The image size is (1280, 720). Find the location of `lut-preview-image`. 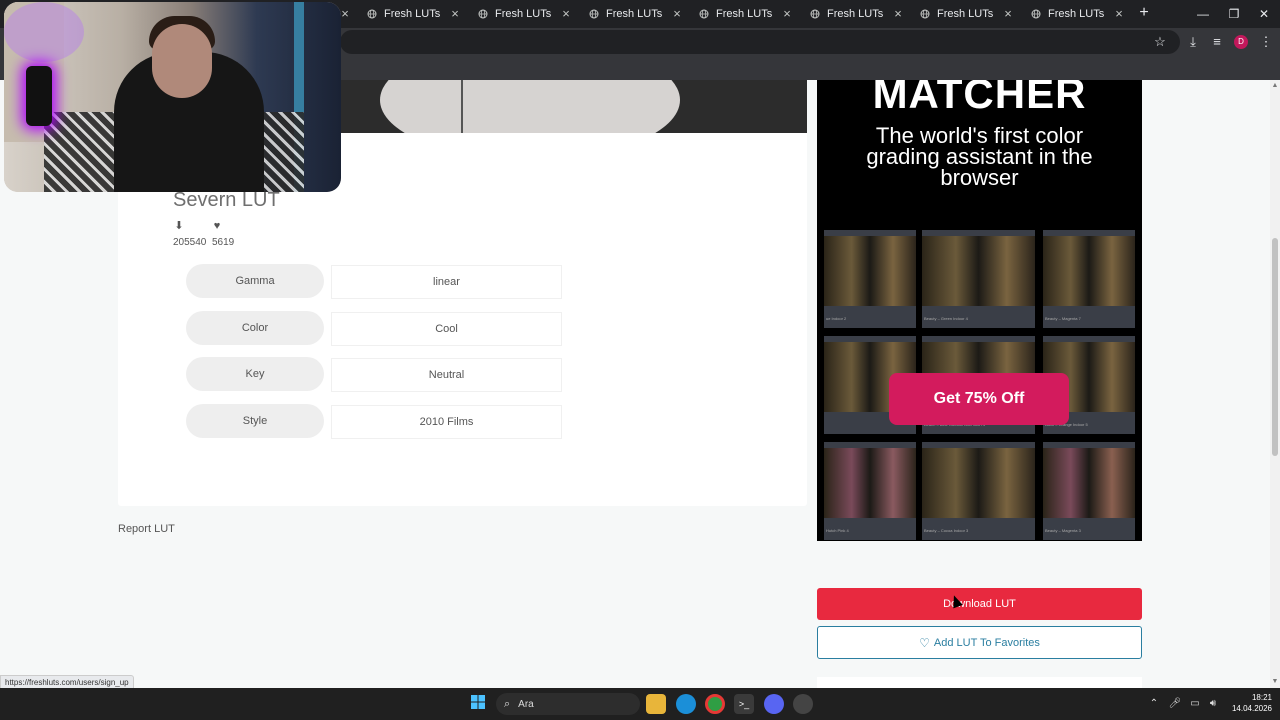

lut-preview-image is located at coordinates (573, 106).